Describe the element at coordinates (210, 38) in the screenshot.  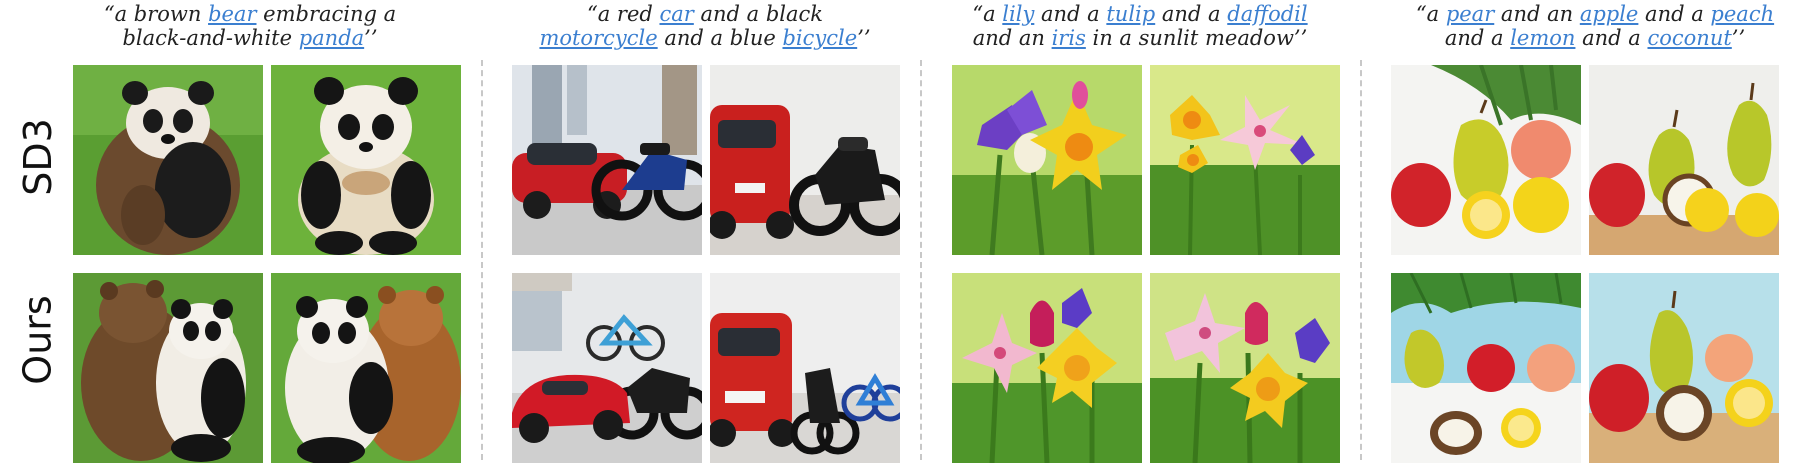
I see `caption-text: black-and-white` at that location.